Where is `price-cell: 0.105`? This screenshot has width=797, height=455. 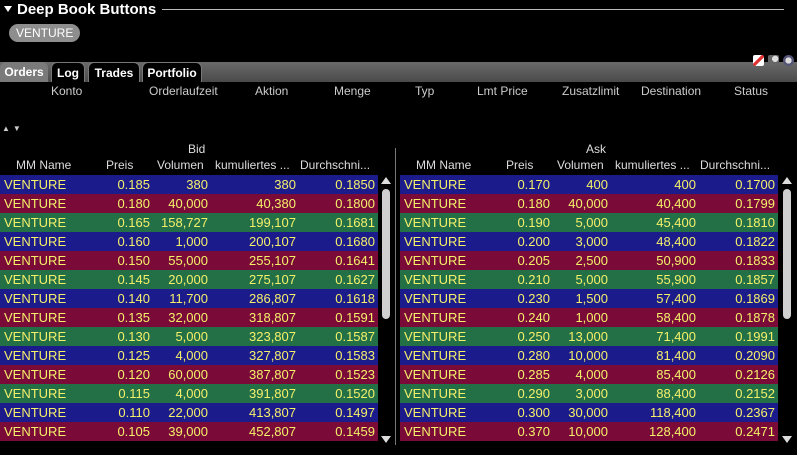 price-cell: 0.105 is located at coordinates (133, 431).